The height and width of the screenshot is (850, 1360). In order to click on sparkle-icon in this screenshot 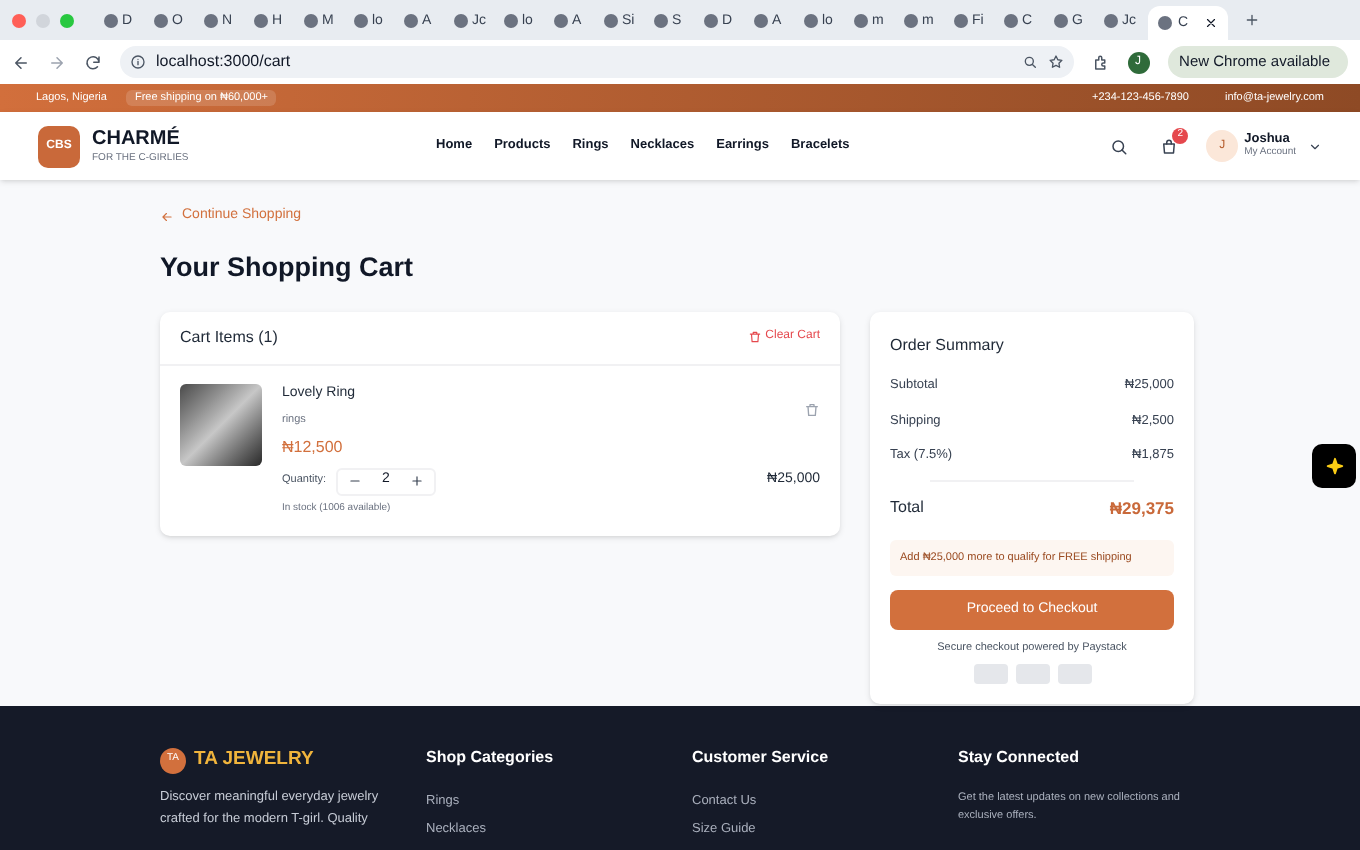, I will do `click(1334, 466)`.